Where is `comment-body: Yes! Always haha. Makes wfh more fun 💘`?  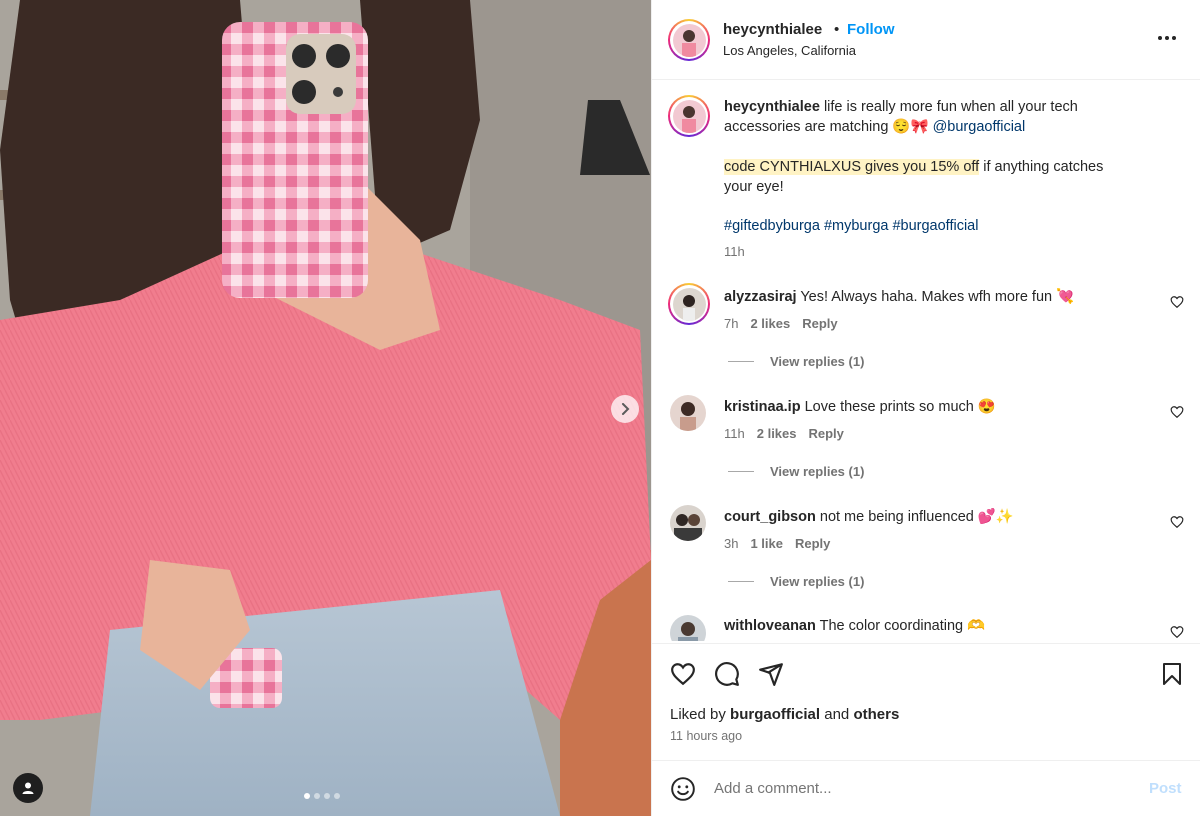 comment-body: Yes! Always haha. Makes wfh more fun 💘 is located at coordinates (937, 297).